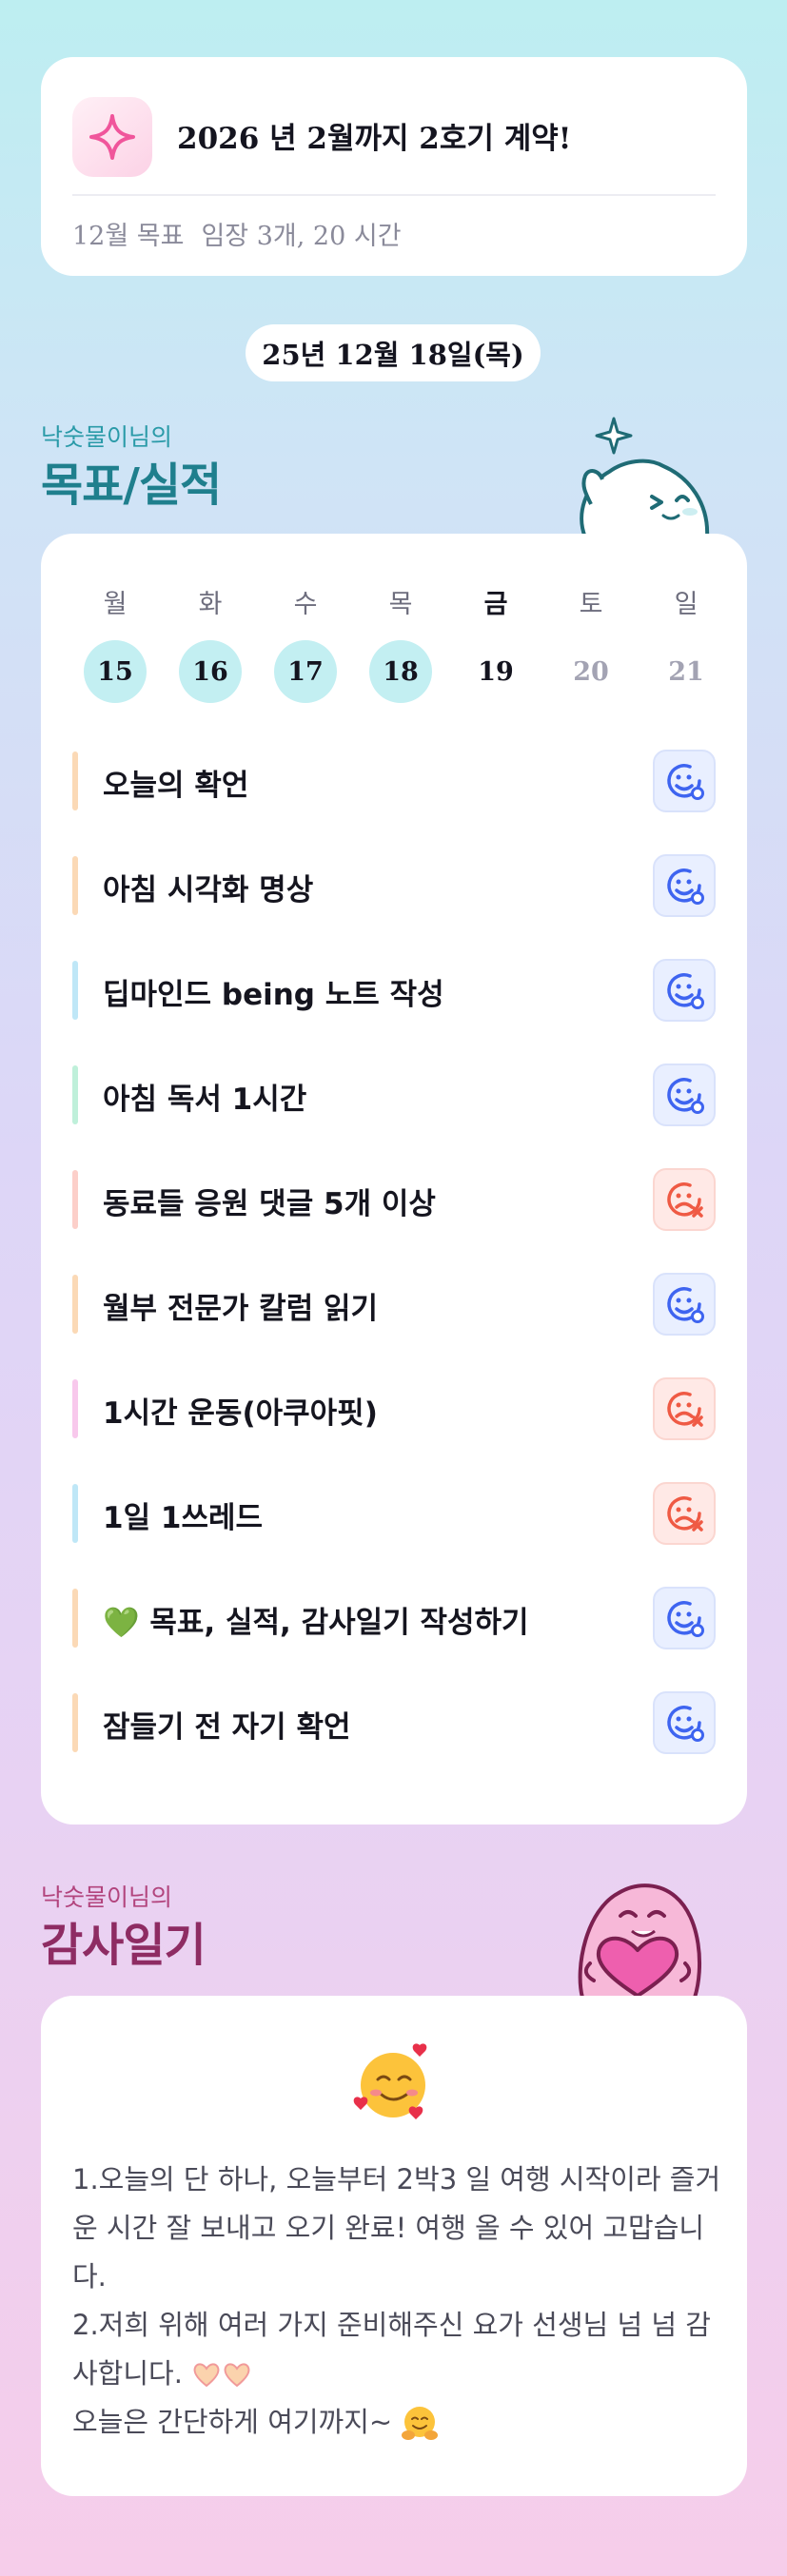 The image size is (787, 2576). What do you see at coordinates (394, 1409) in the screenshot?
I see `checklist-item: 1시간 운동(아쿠아핏)` at bounding box center [394, 1409].